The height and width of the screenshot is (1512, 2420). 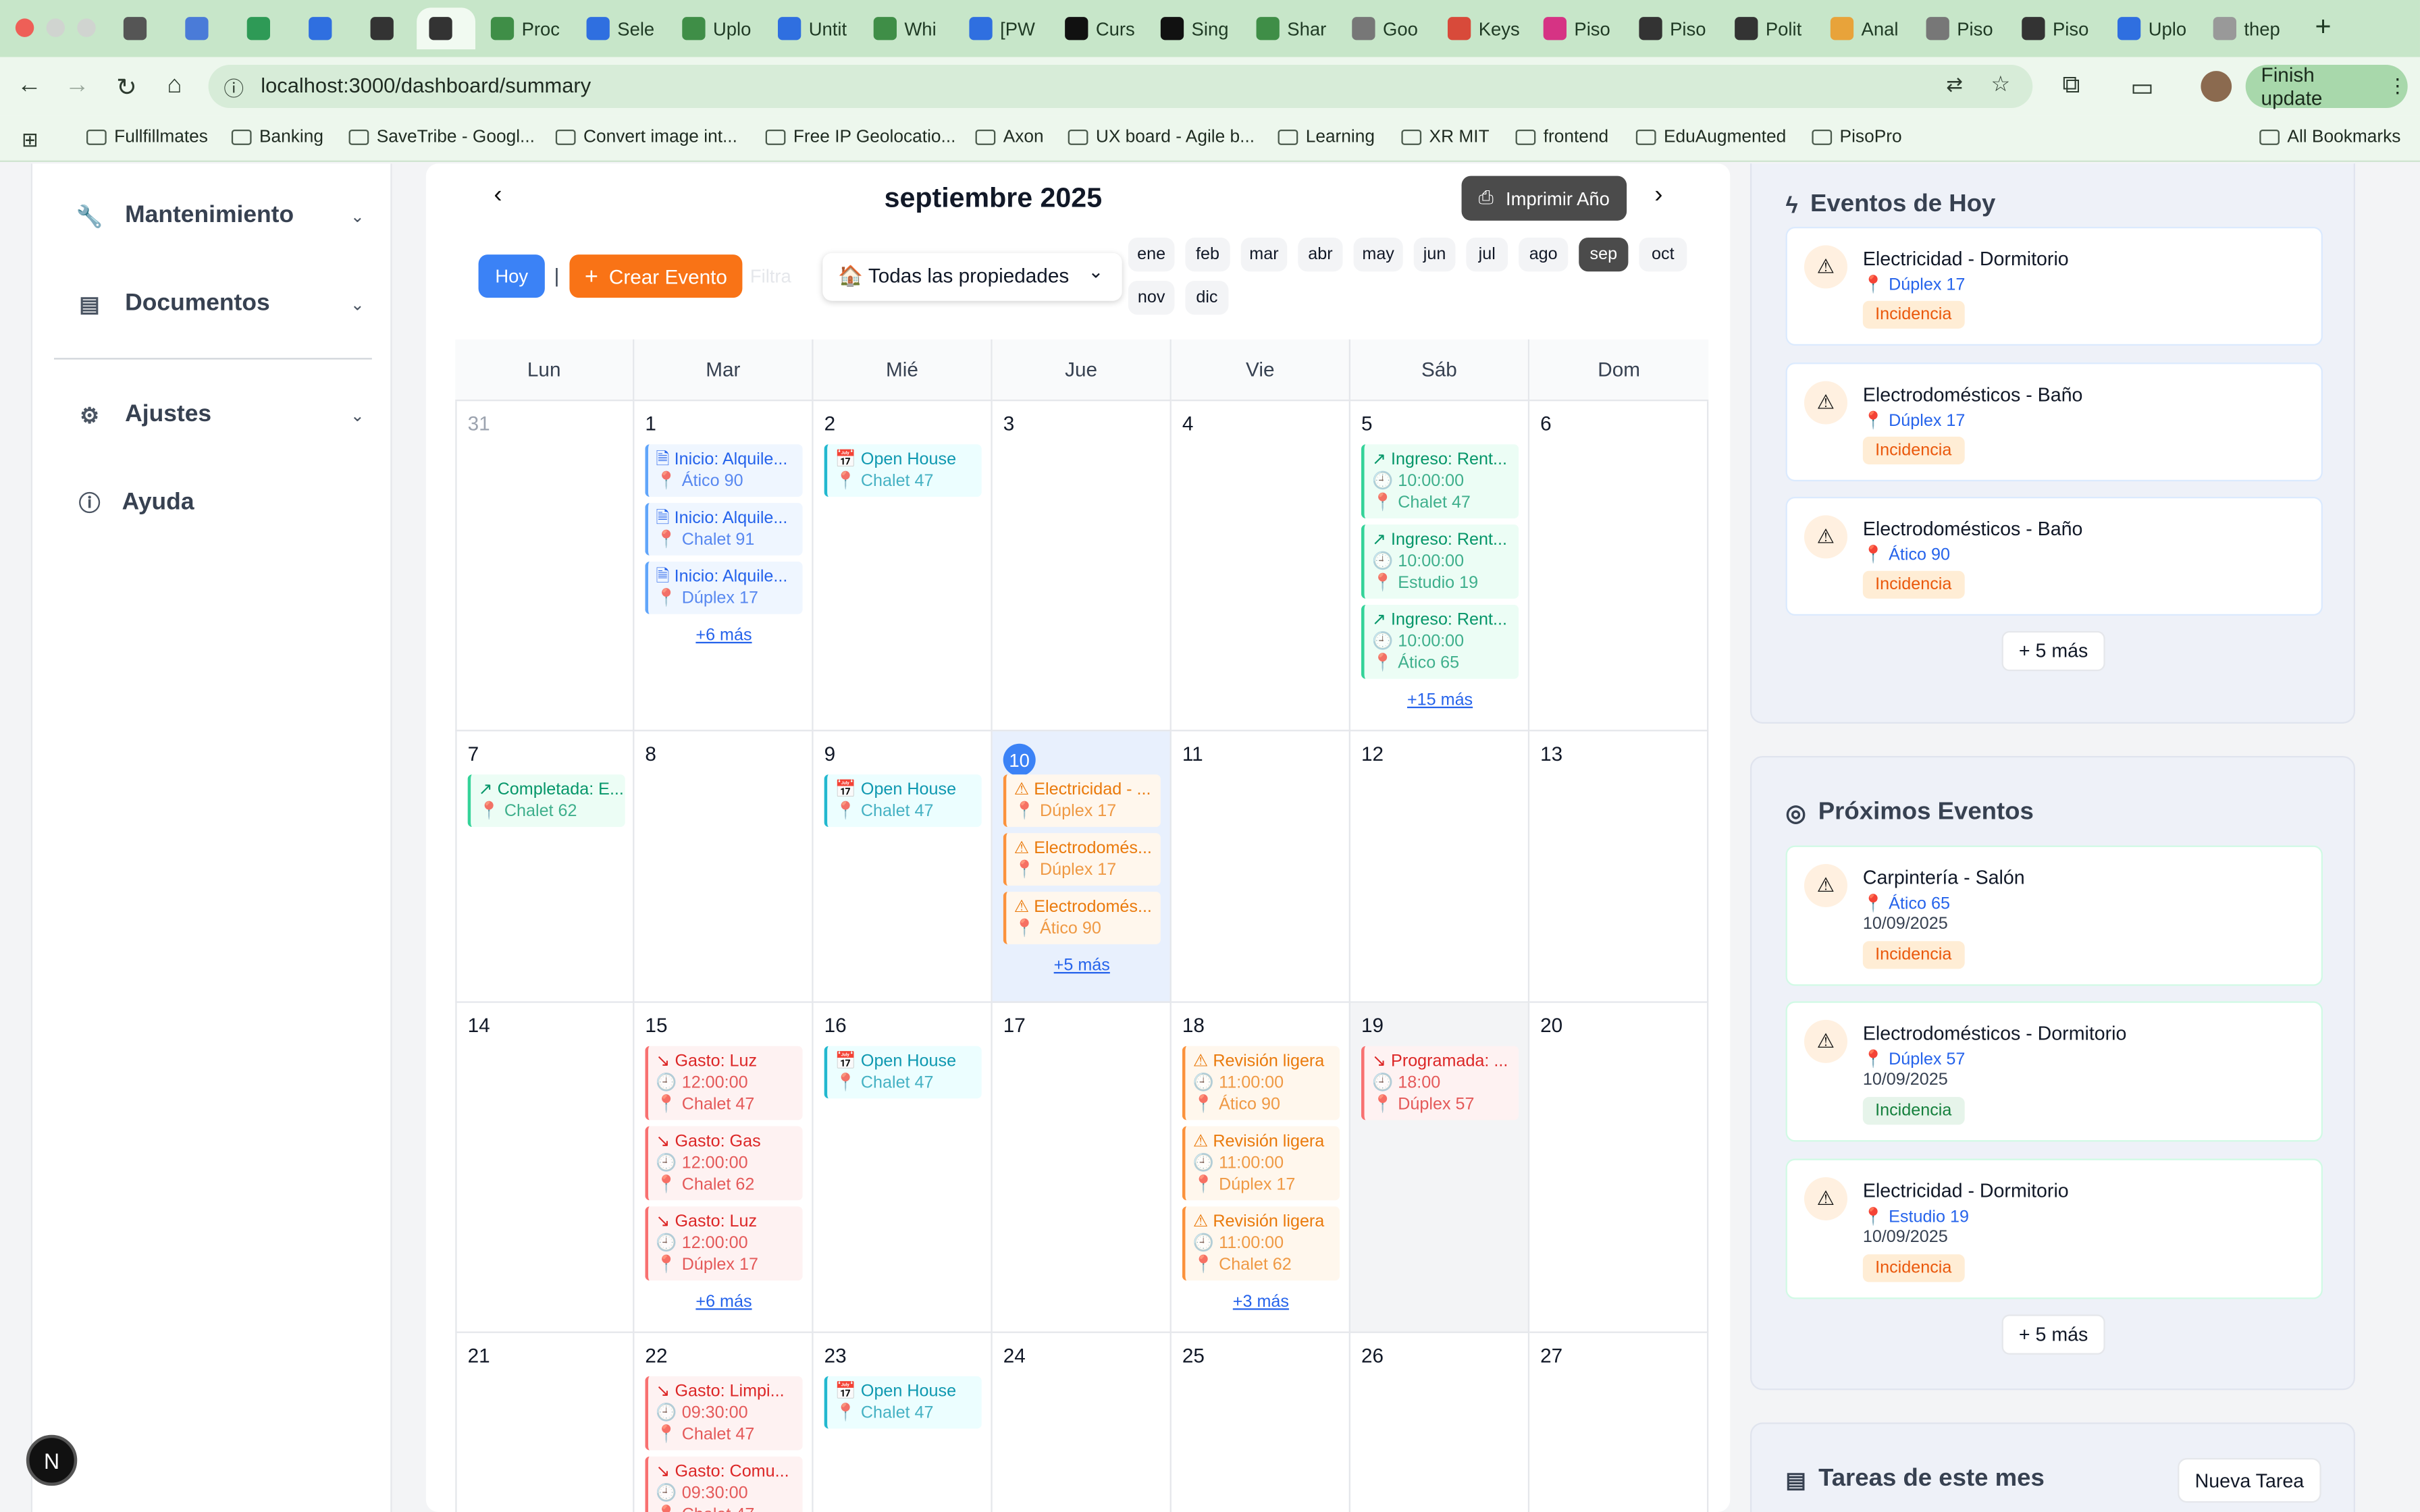 What do you see at coordinates (724, 1413) in the screenshot?
I see `calendar-event: ↘ Gasto: Limpi... 🕘 09:30:00 📍 Chalet 47` at bounding box center [724, 1413].